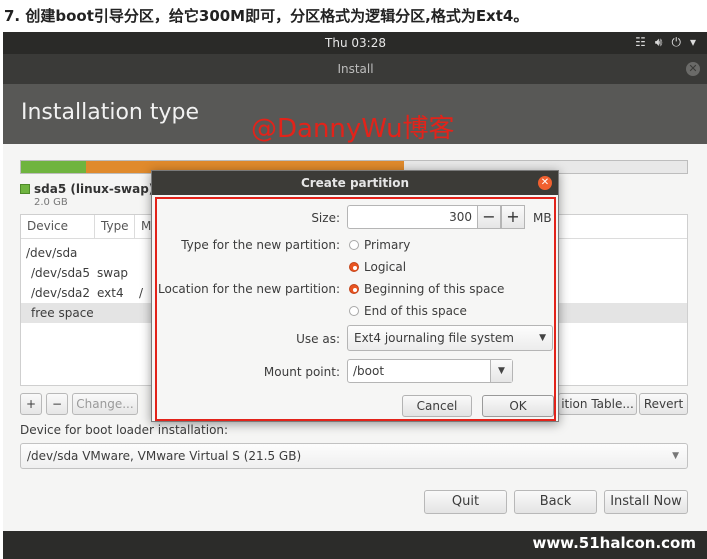 This screenshot has height=559, width=707. I want to click on mount-point-combo: /boot ▼, so click(430, 371).